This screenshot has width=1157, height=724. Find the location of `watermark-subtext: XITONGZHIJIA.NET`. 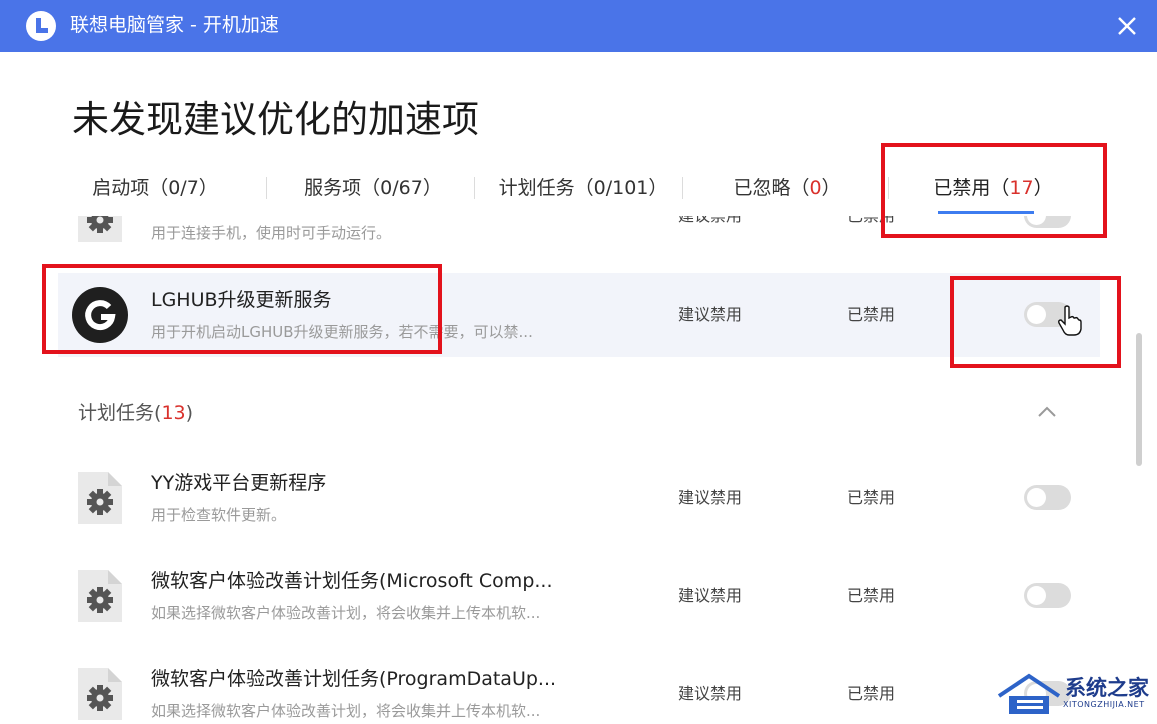

watermark-subtext: XITONGZHIJIA.NET is located at coordinates (1104, 704).